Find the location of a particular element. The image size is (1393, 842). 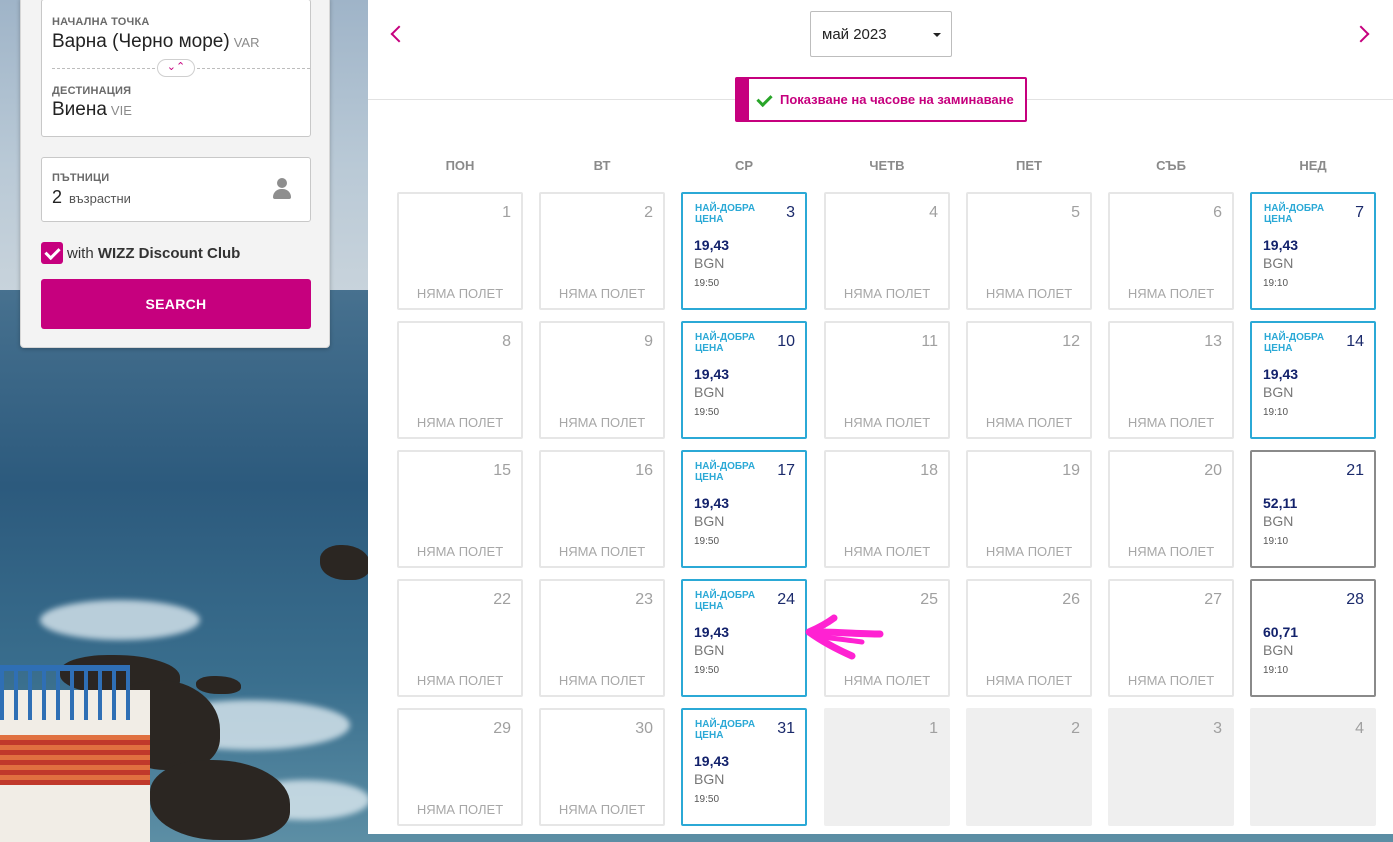

calendar-day-cell: 2 НЯМА ПОЛЕТ is located at coordinates (602, 251).